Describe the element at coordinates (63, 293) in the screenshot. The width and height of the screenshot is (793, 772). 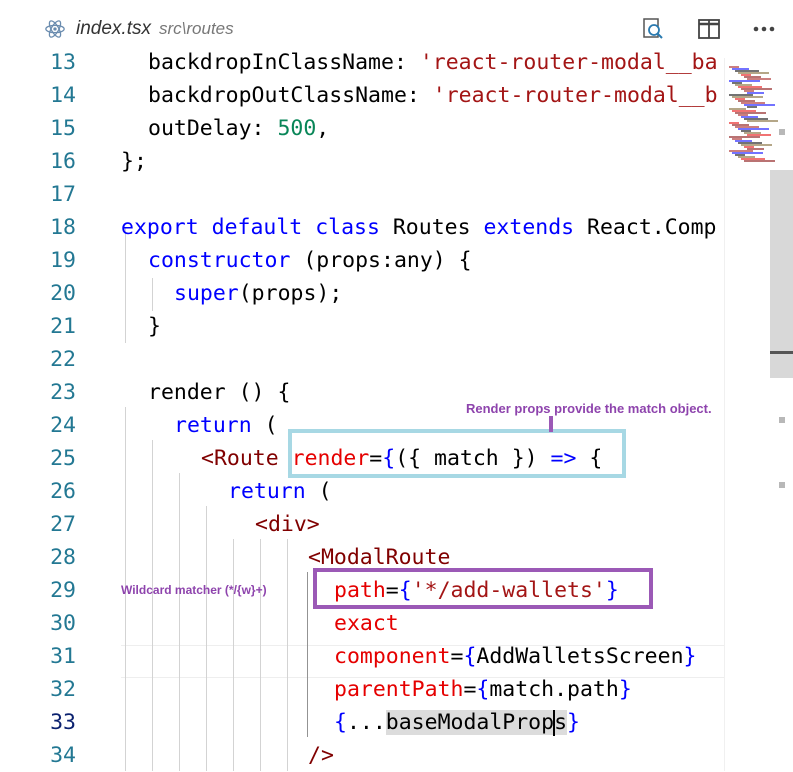
I see `line-number: 20` at that location.